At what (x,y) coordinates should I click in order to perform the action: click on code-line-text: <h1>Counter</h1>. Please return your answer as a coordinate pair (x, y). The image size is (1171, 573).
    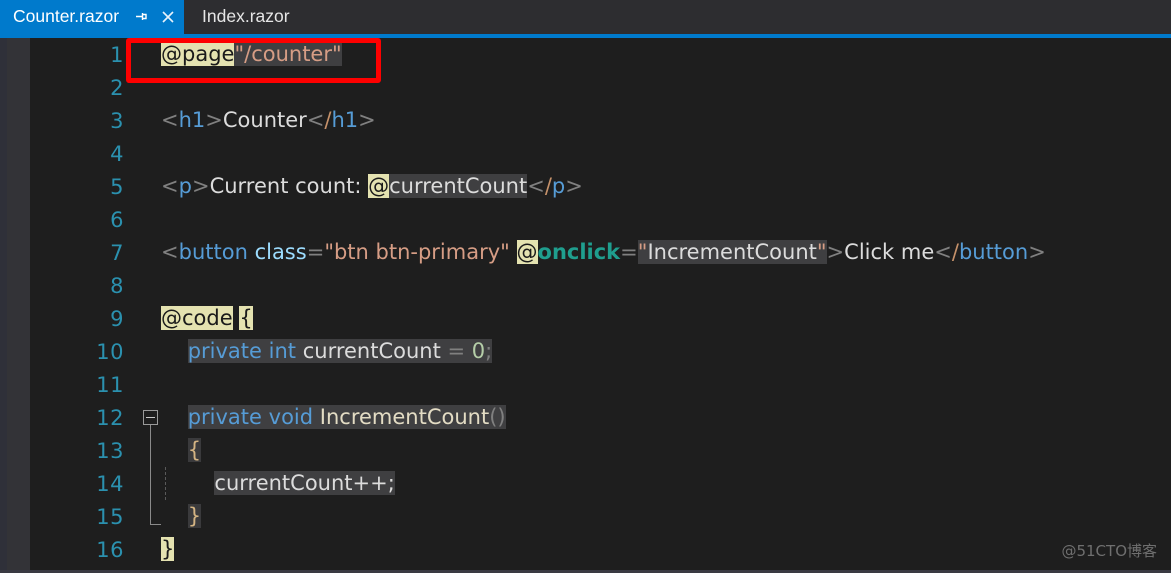
    Looking at the image, I should click on (666, 120).